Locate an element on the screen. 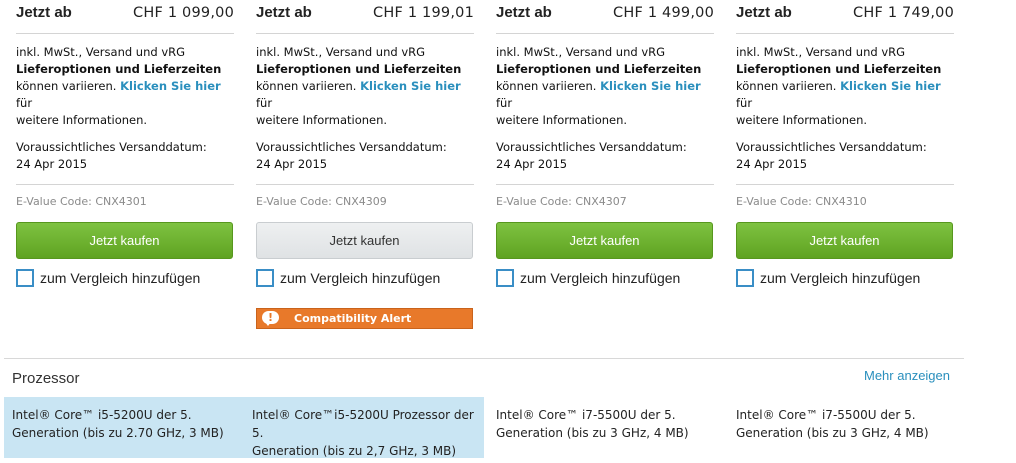 This screenshot has width=1016, height=463. price-row: Jetzt ab CHF 1 099,00 is located at coordinates (125, 13).